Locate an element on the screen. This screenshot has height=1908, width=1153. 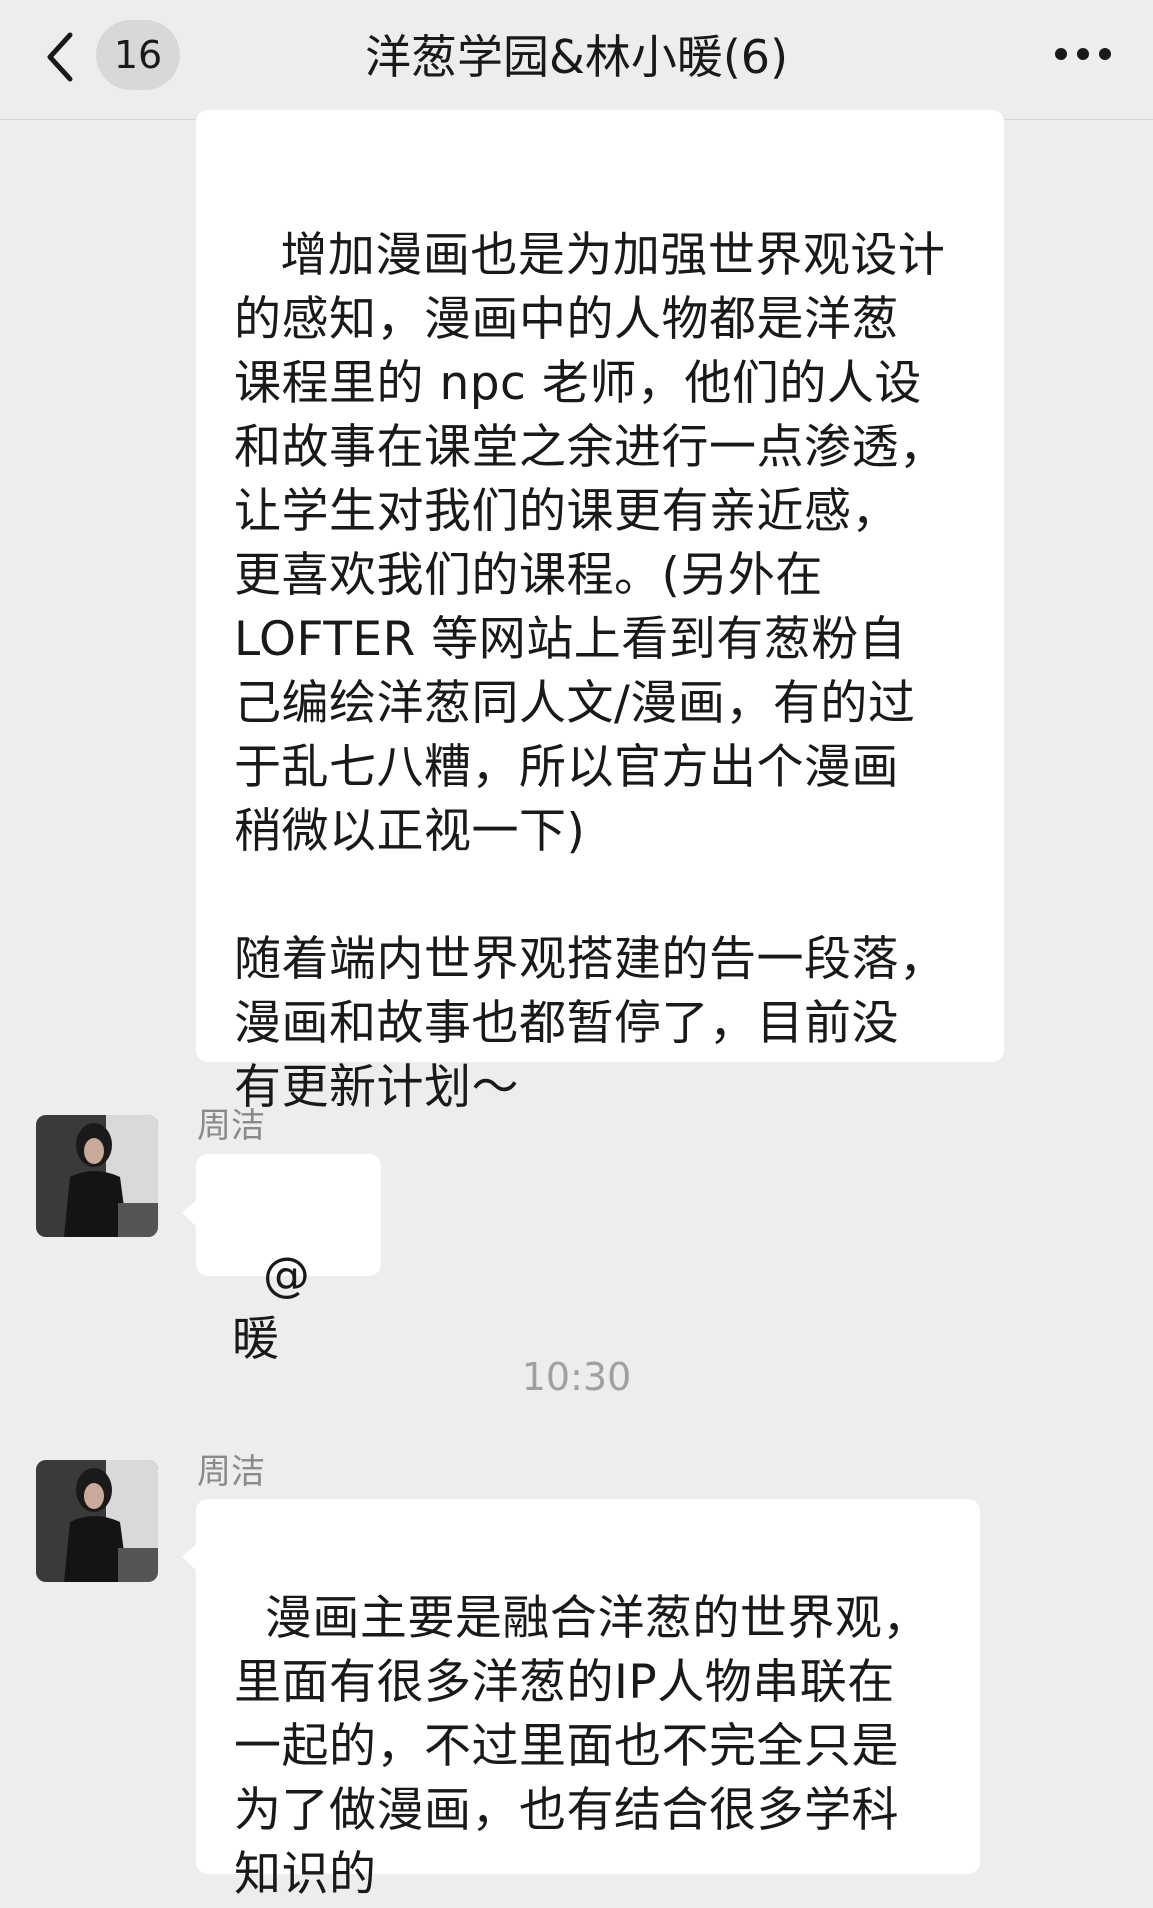
chat-title: 洋葱学园&林小暖(6) is located at coordinates (576, 57).